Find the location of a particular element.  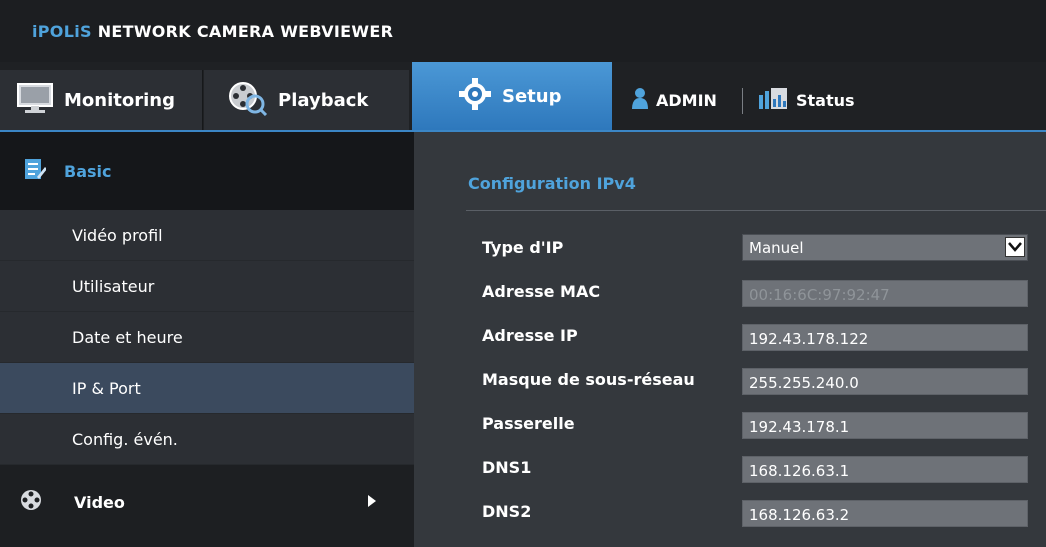

tab-monitoring-label: Monitoring is located at coordinates (119, 100).